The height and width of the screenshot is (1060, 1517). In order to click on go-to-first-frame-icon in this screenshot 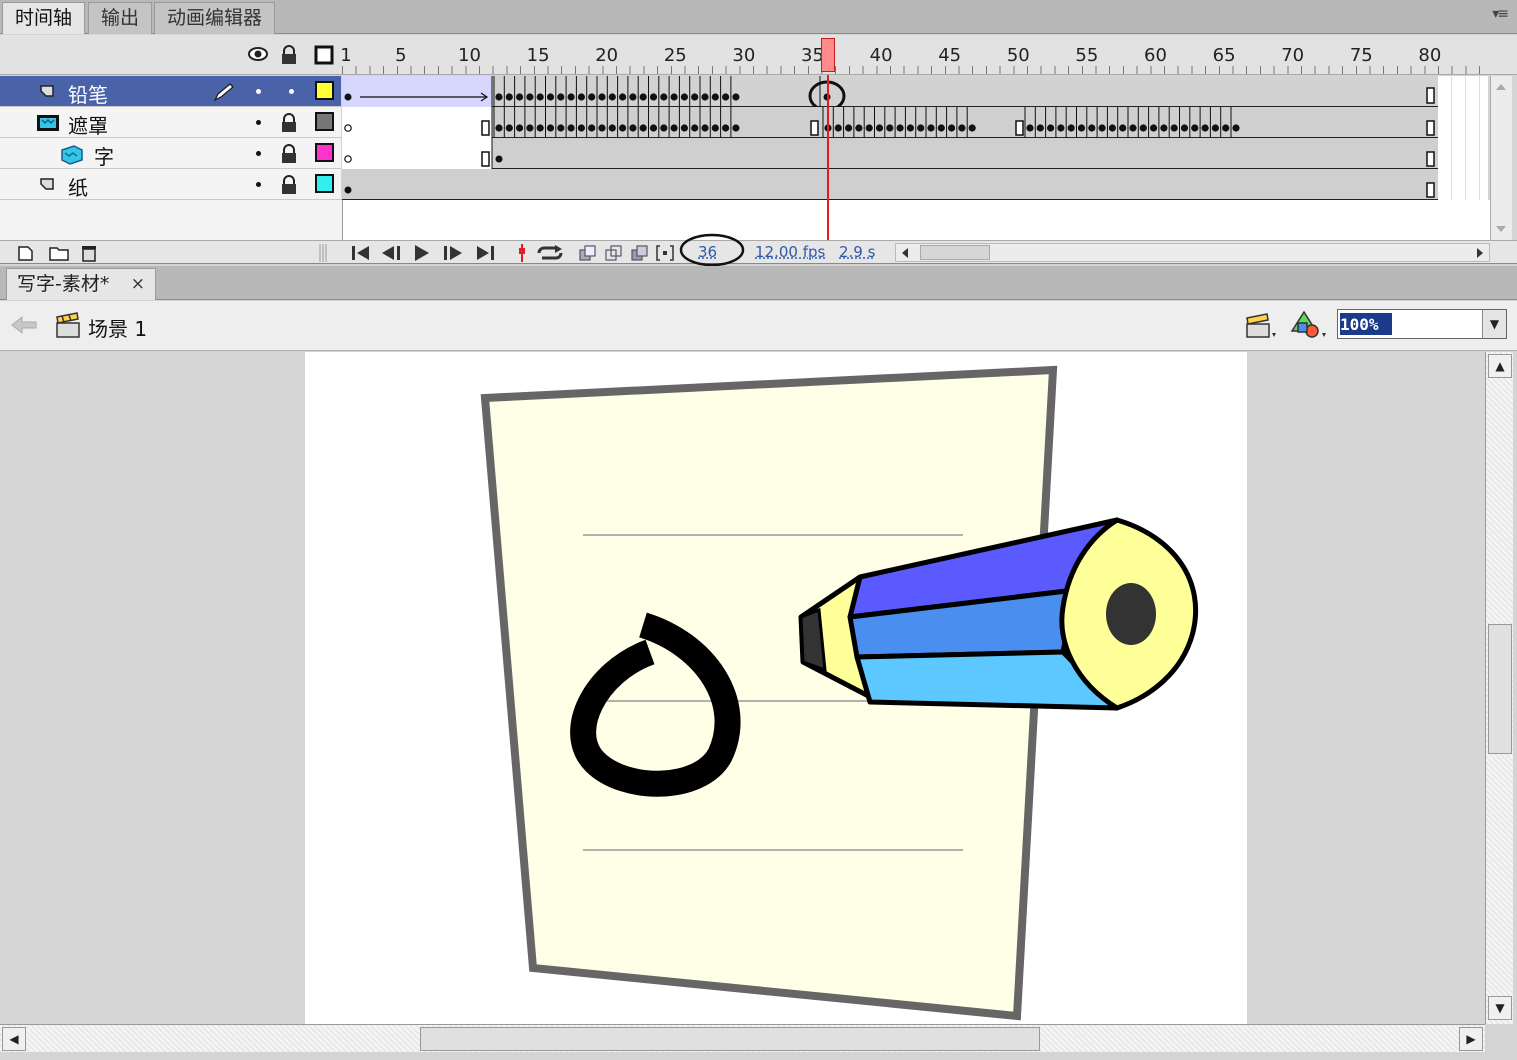, I will do `click(361, 253)`.